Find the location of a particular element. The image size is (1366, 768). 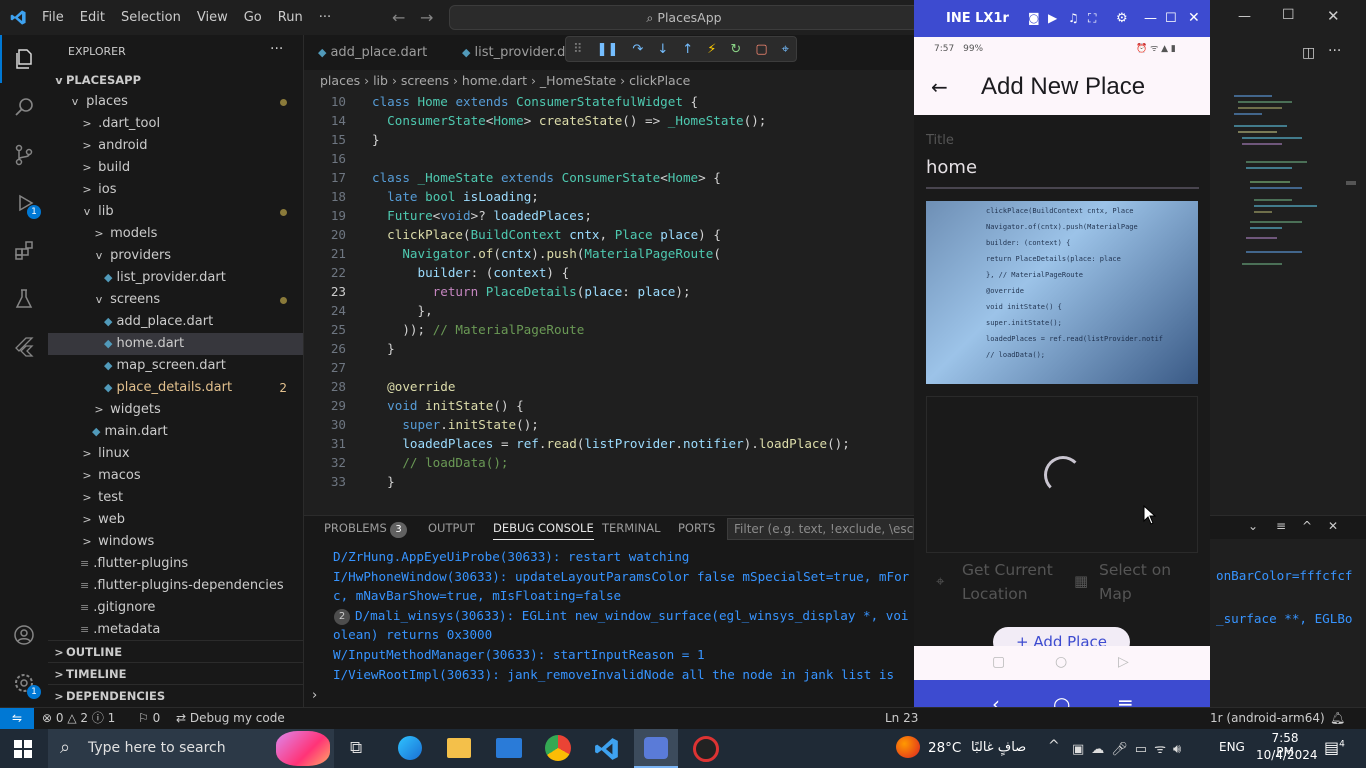

windows-start-icon is located at coordinates (23, 749).